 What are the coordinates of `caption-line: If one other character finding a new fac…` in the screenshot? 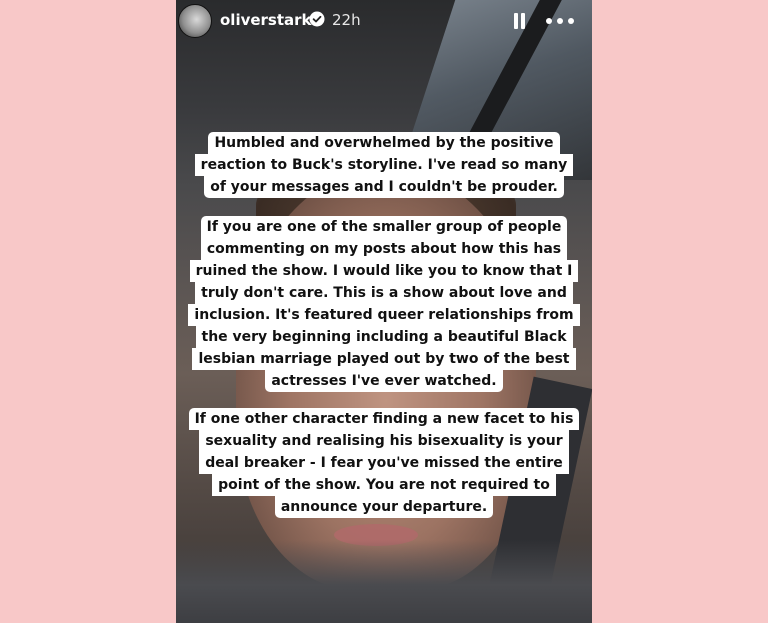 It's located at (384, 419).